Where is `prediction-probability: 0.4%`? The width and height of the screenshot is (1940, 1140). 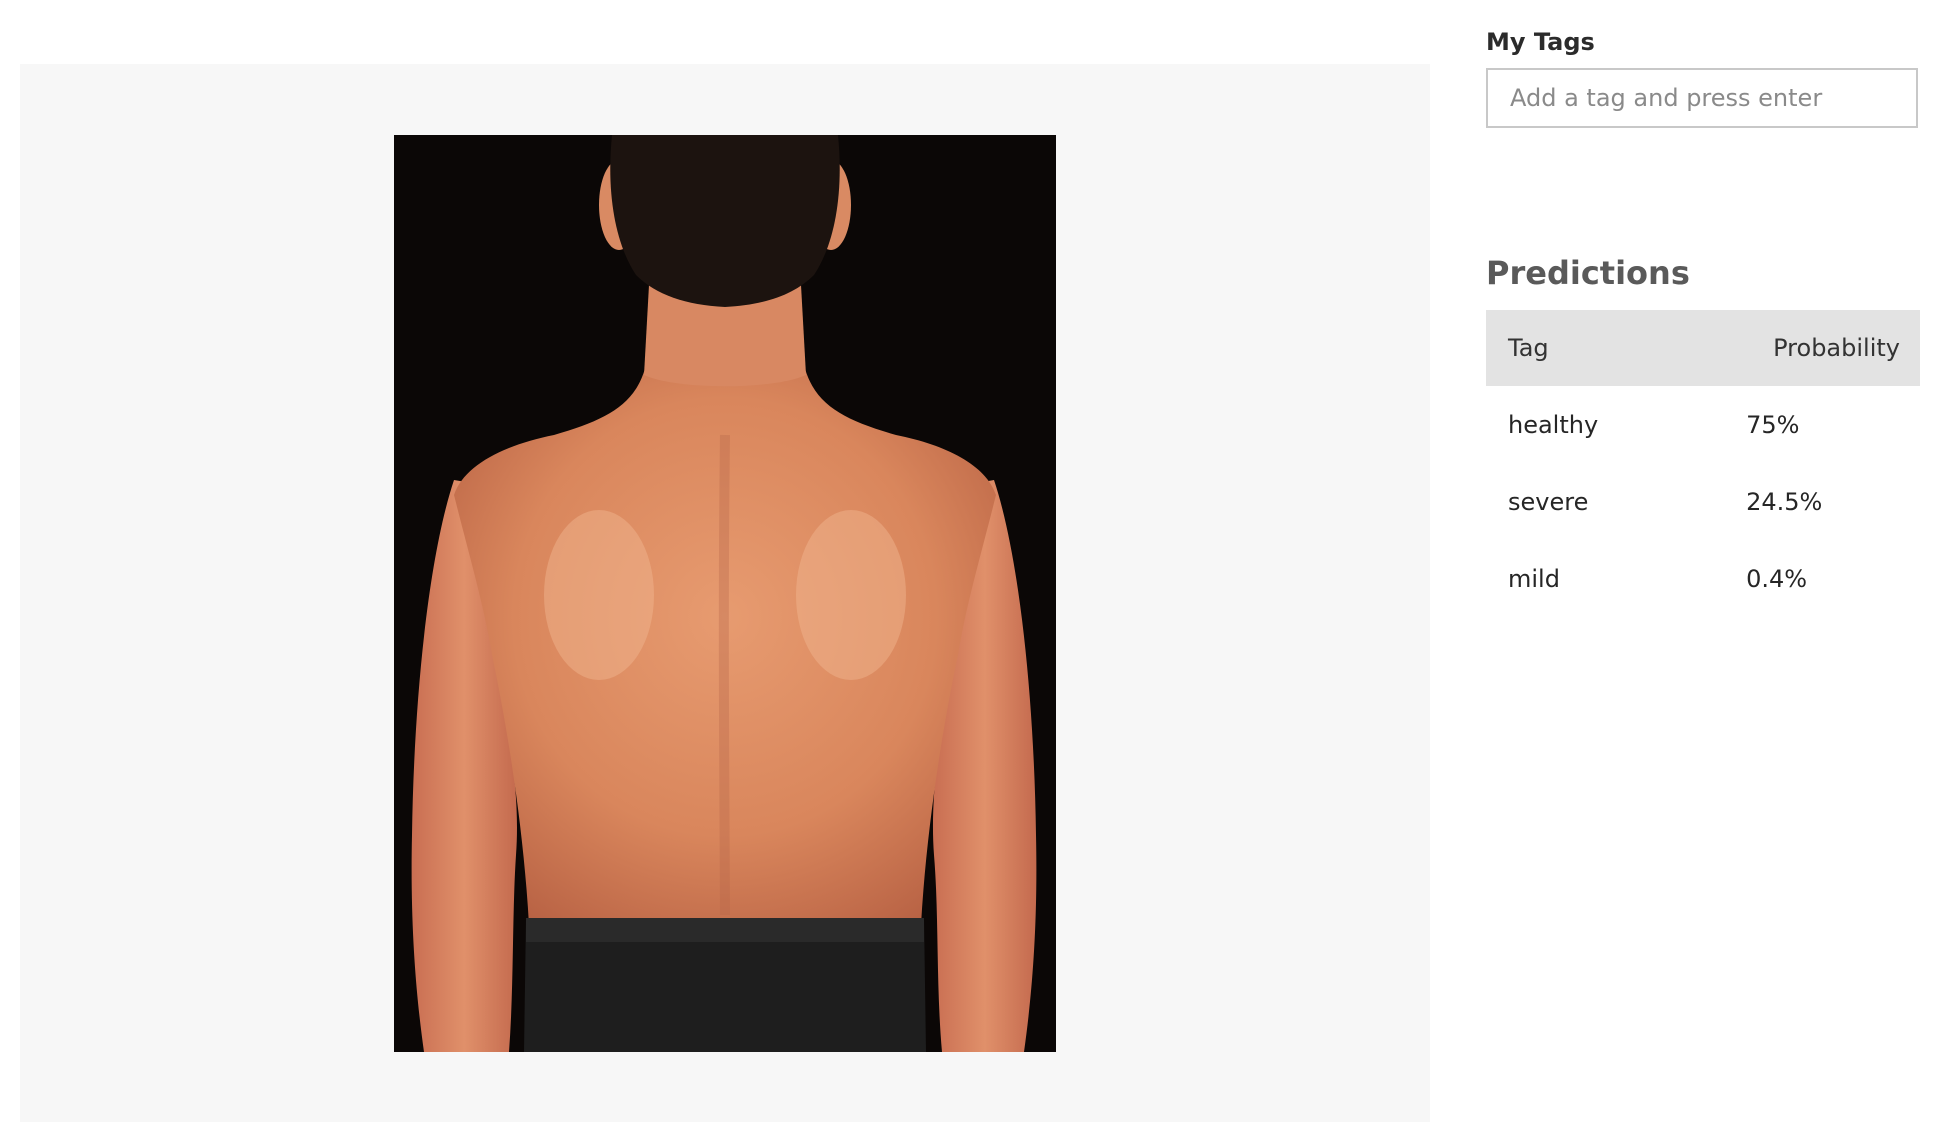 prediction-probability: 0.4% is located at coordinates (1777, 578).